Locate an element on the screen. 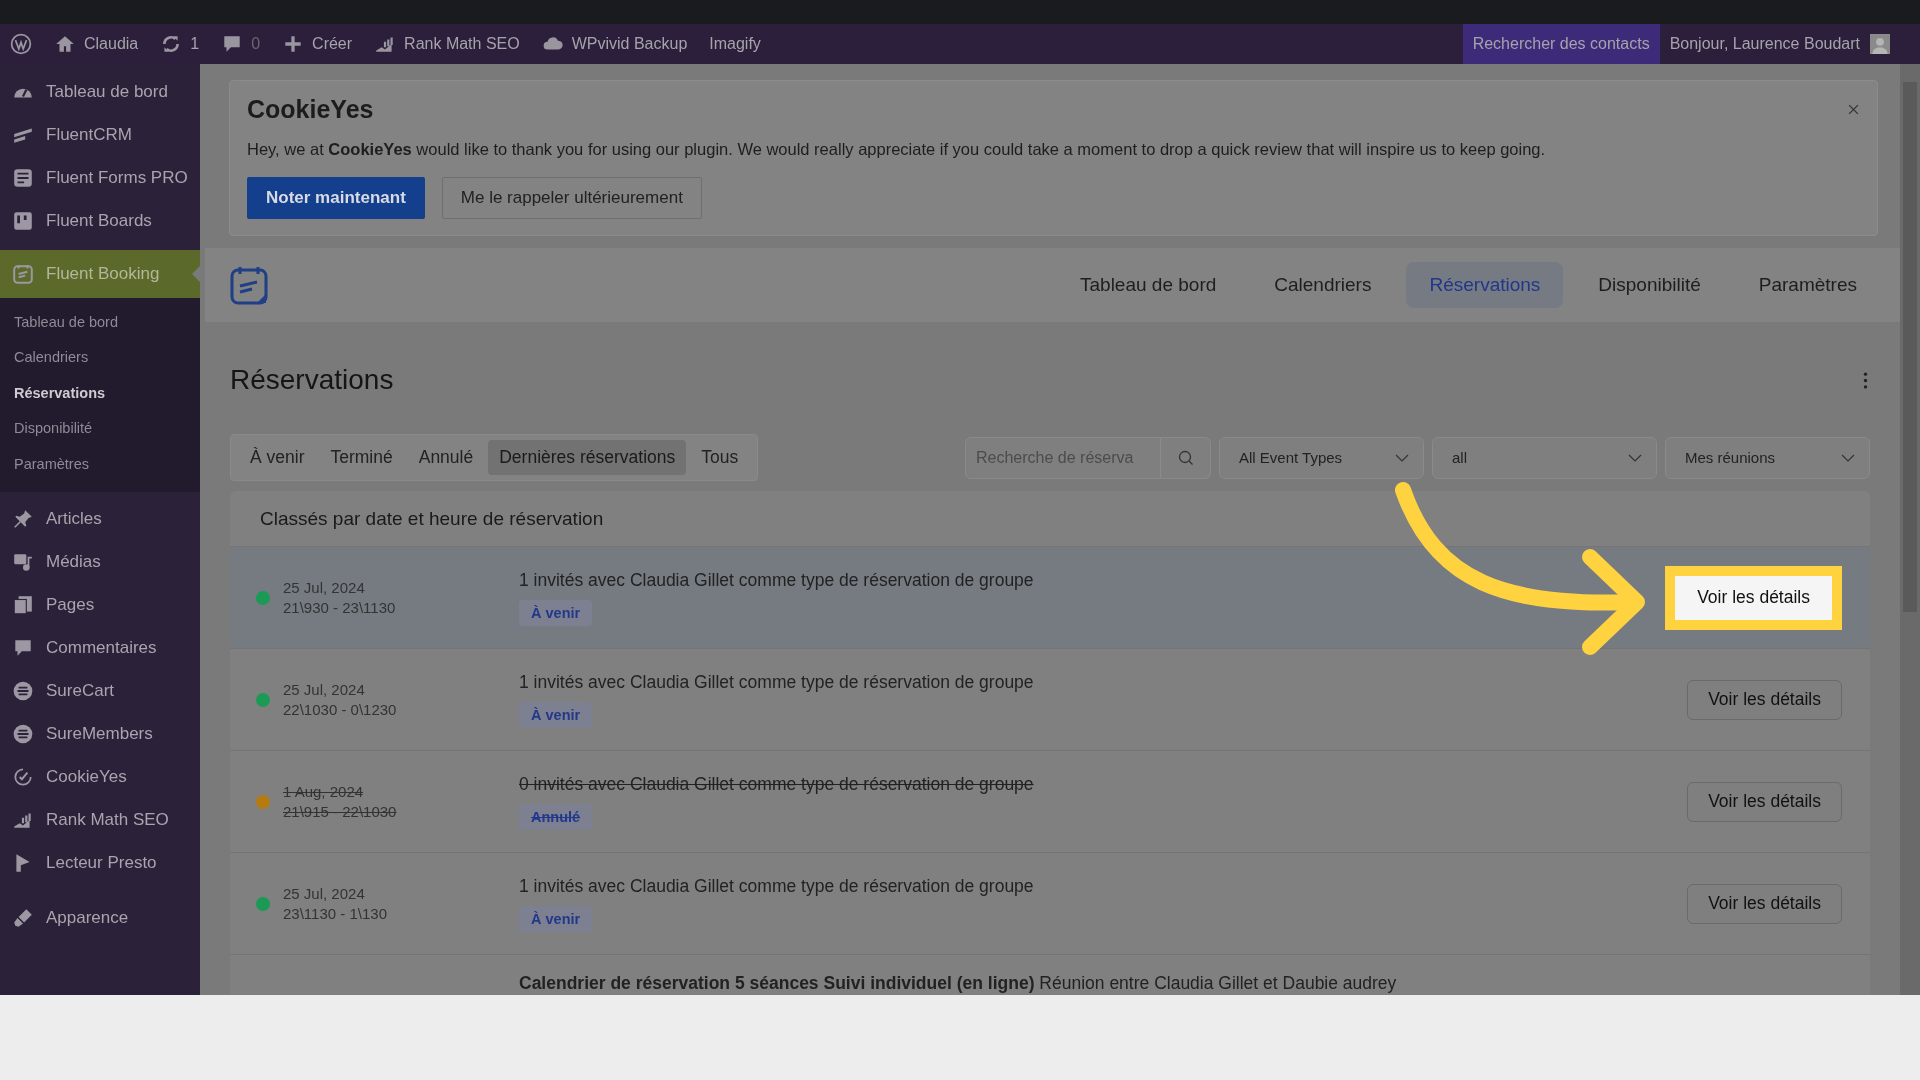  filter-tab: Terminé is located at coordinates (361, 457).